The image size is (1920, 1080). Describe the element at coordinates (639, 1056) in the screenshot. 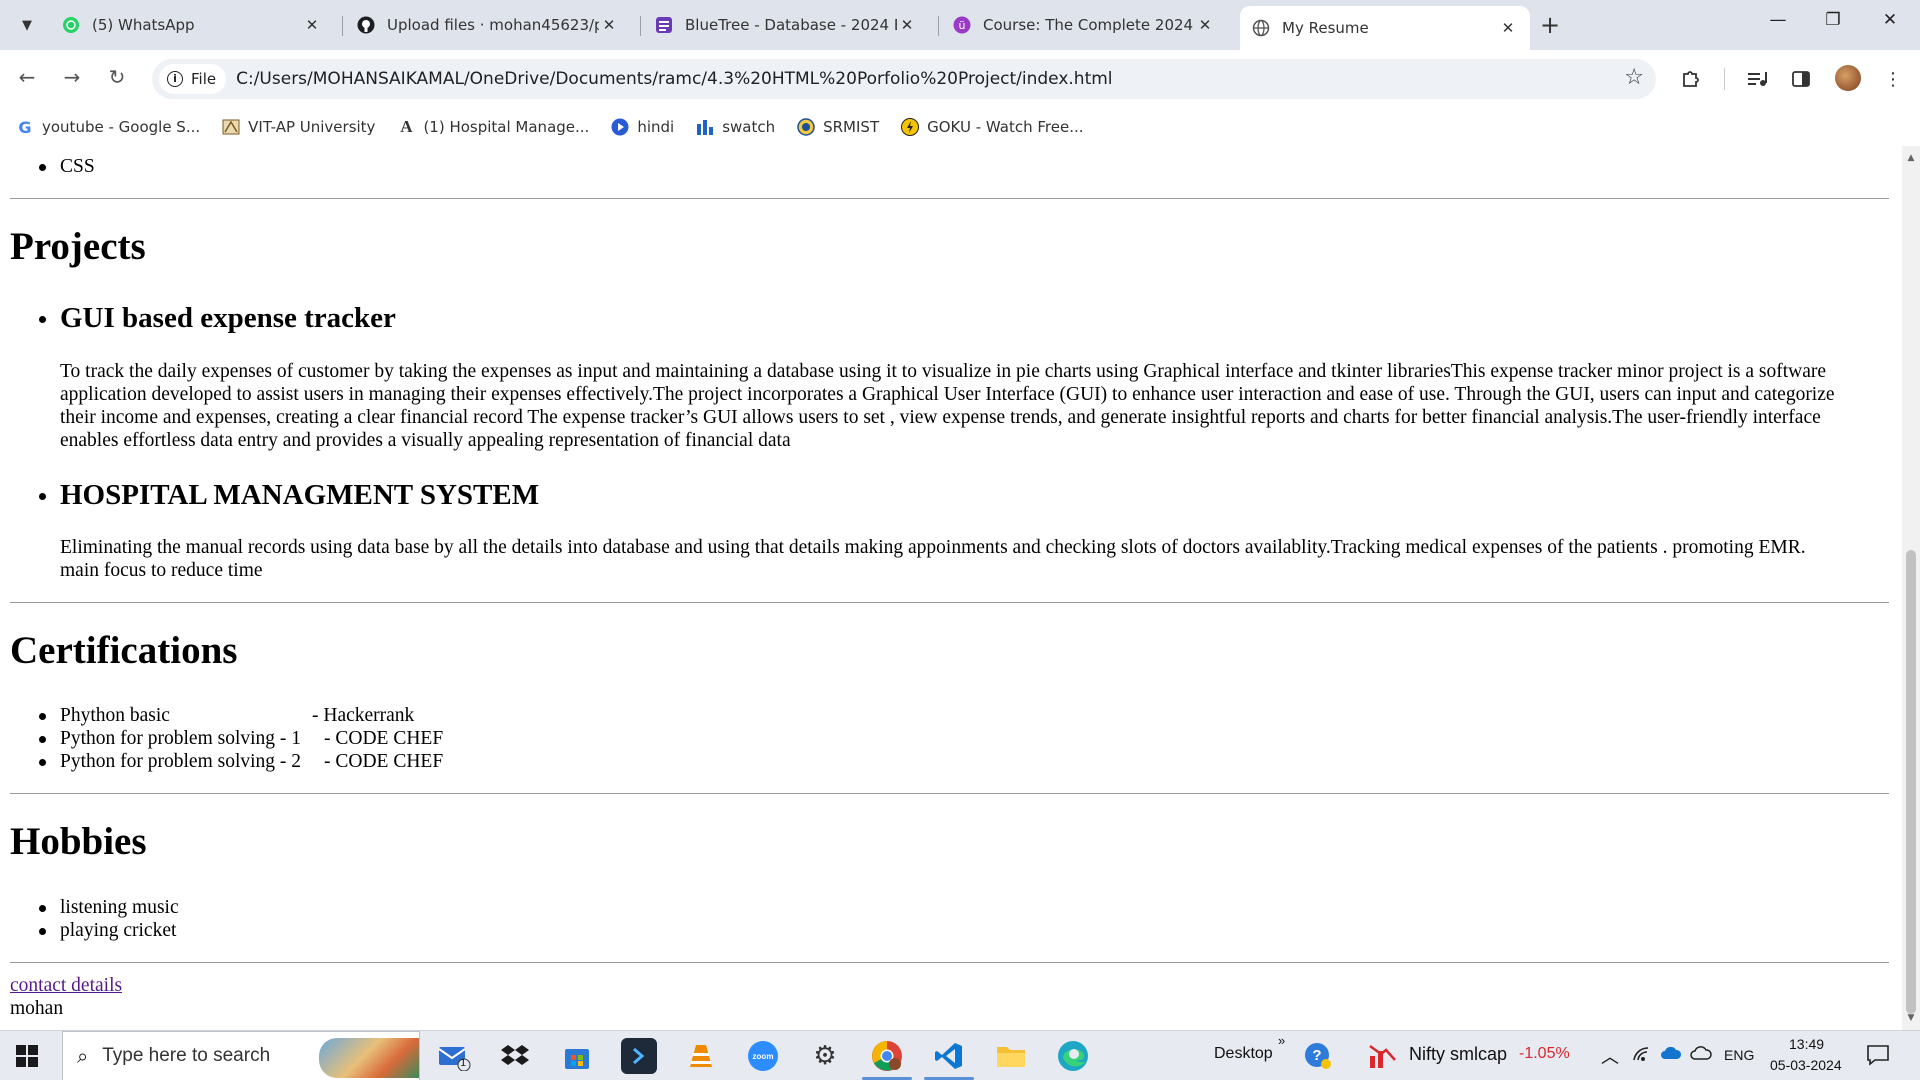

I see `powershell-app-icon` at that location.